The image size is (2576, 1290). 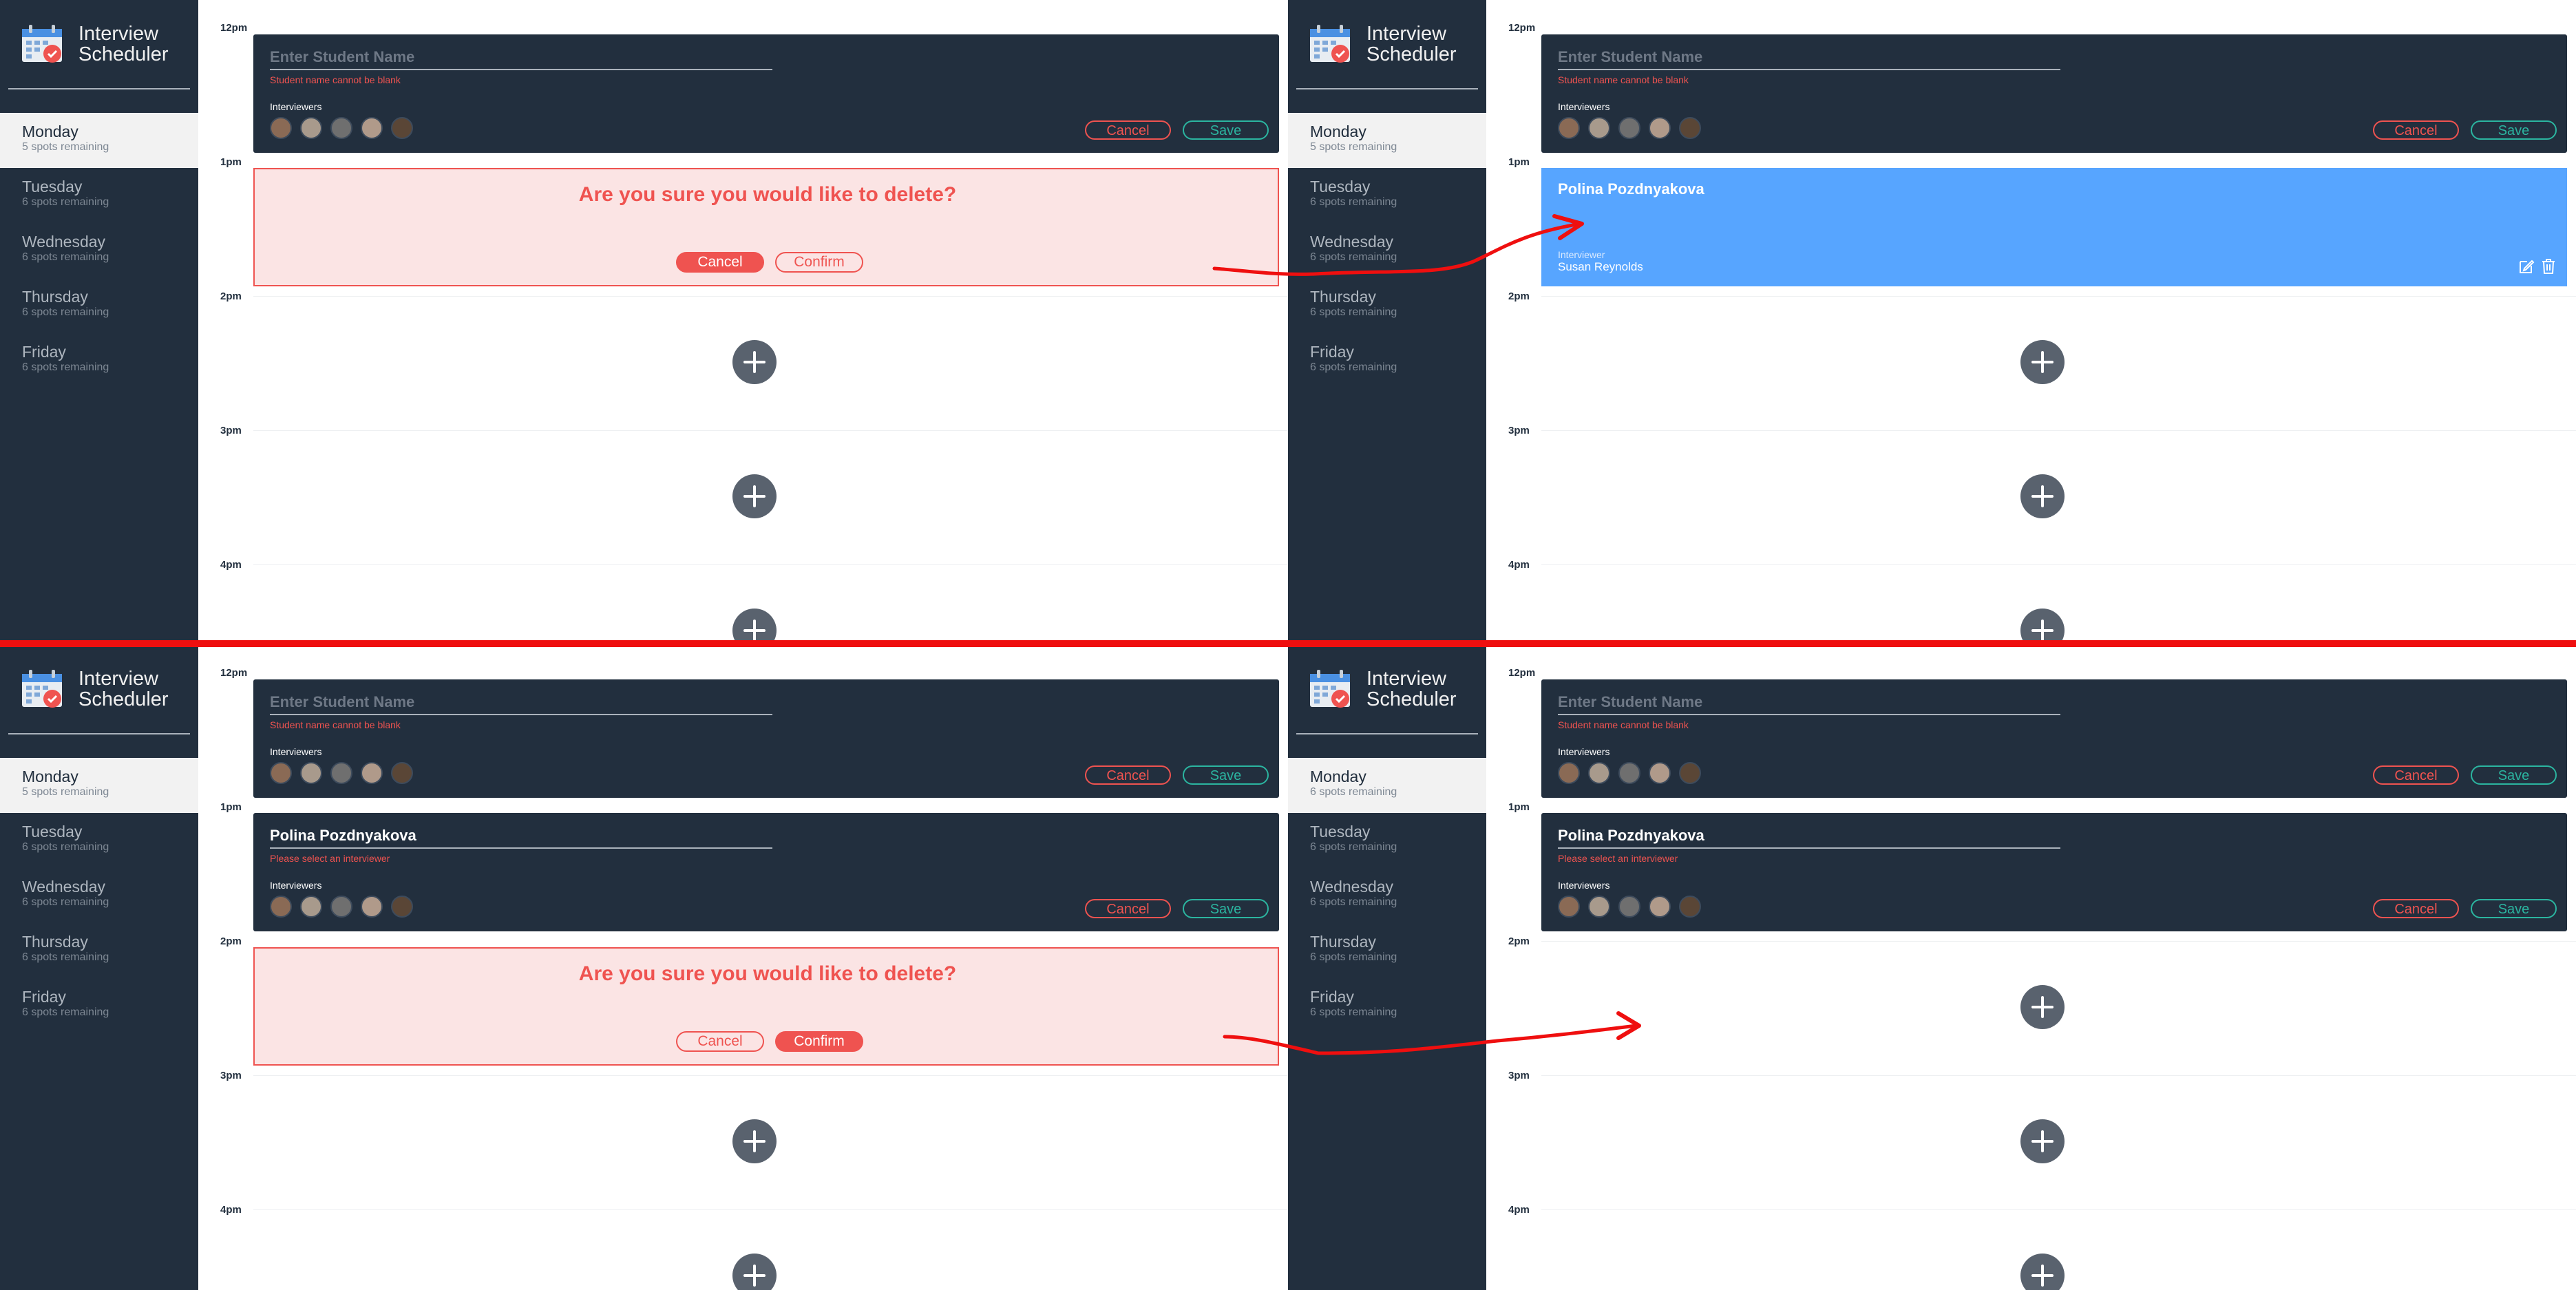 What do you see at coordinates (768, 195) in the screenshot?
I see `confirm-message: Are you sure you would like to delete?` at bounding box center [768, 195].